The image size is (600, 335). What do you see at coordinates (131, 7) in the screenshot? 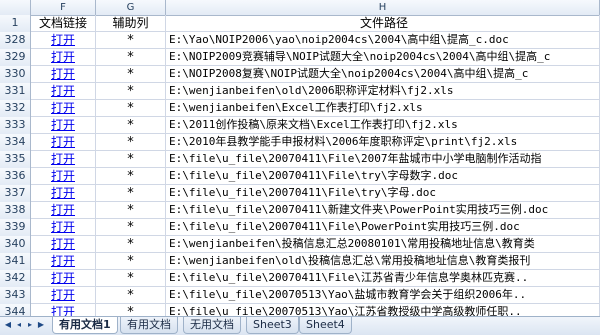
I see `column-header-g: G` at bounding box center [131, 7].